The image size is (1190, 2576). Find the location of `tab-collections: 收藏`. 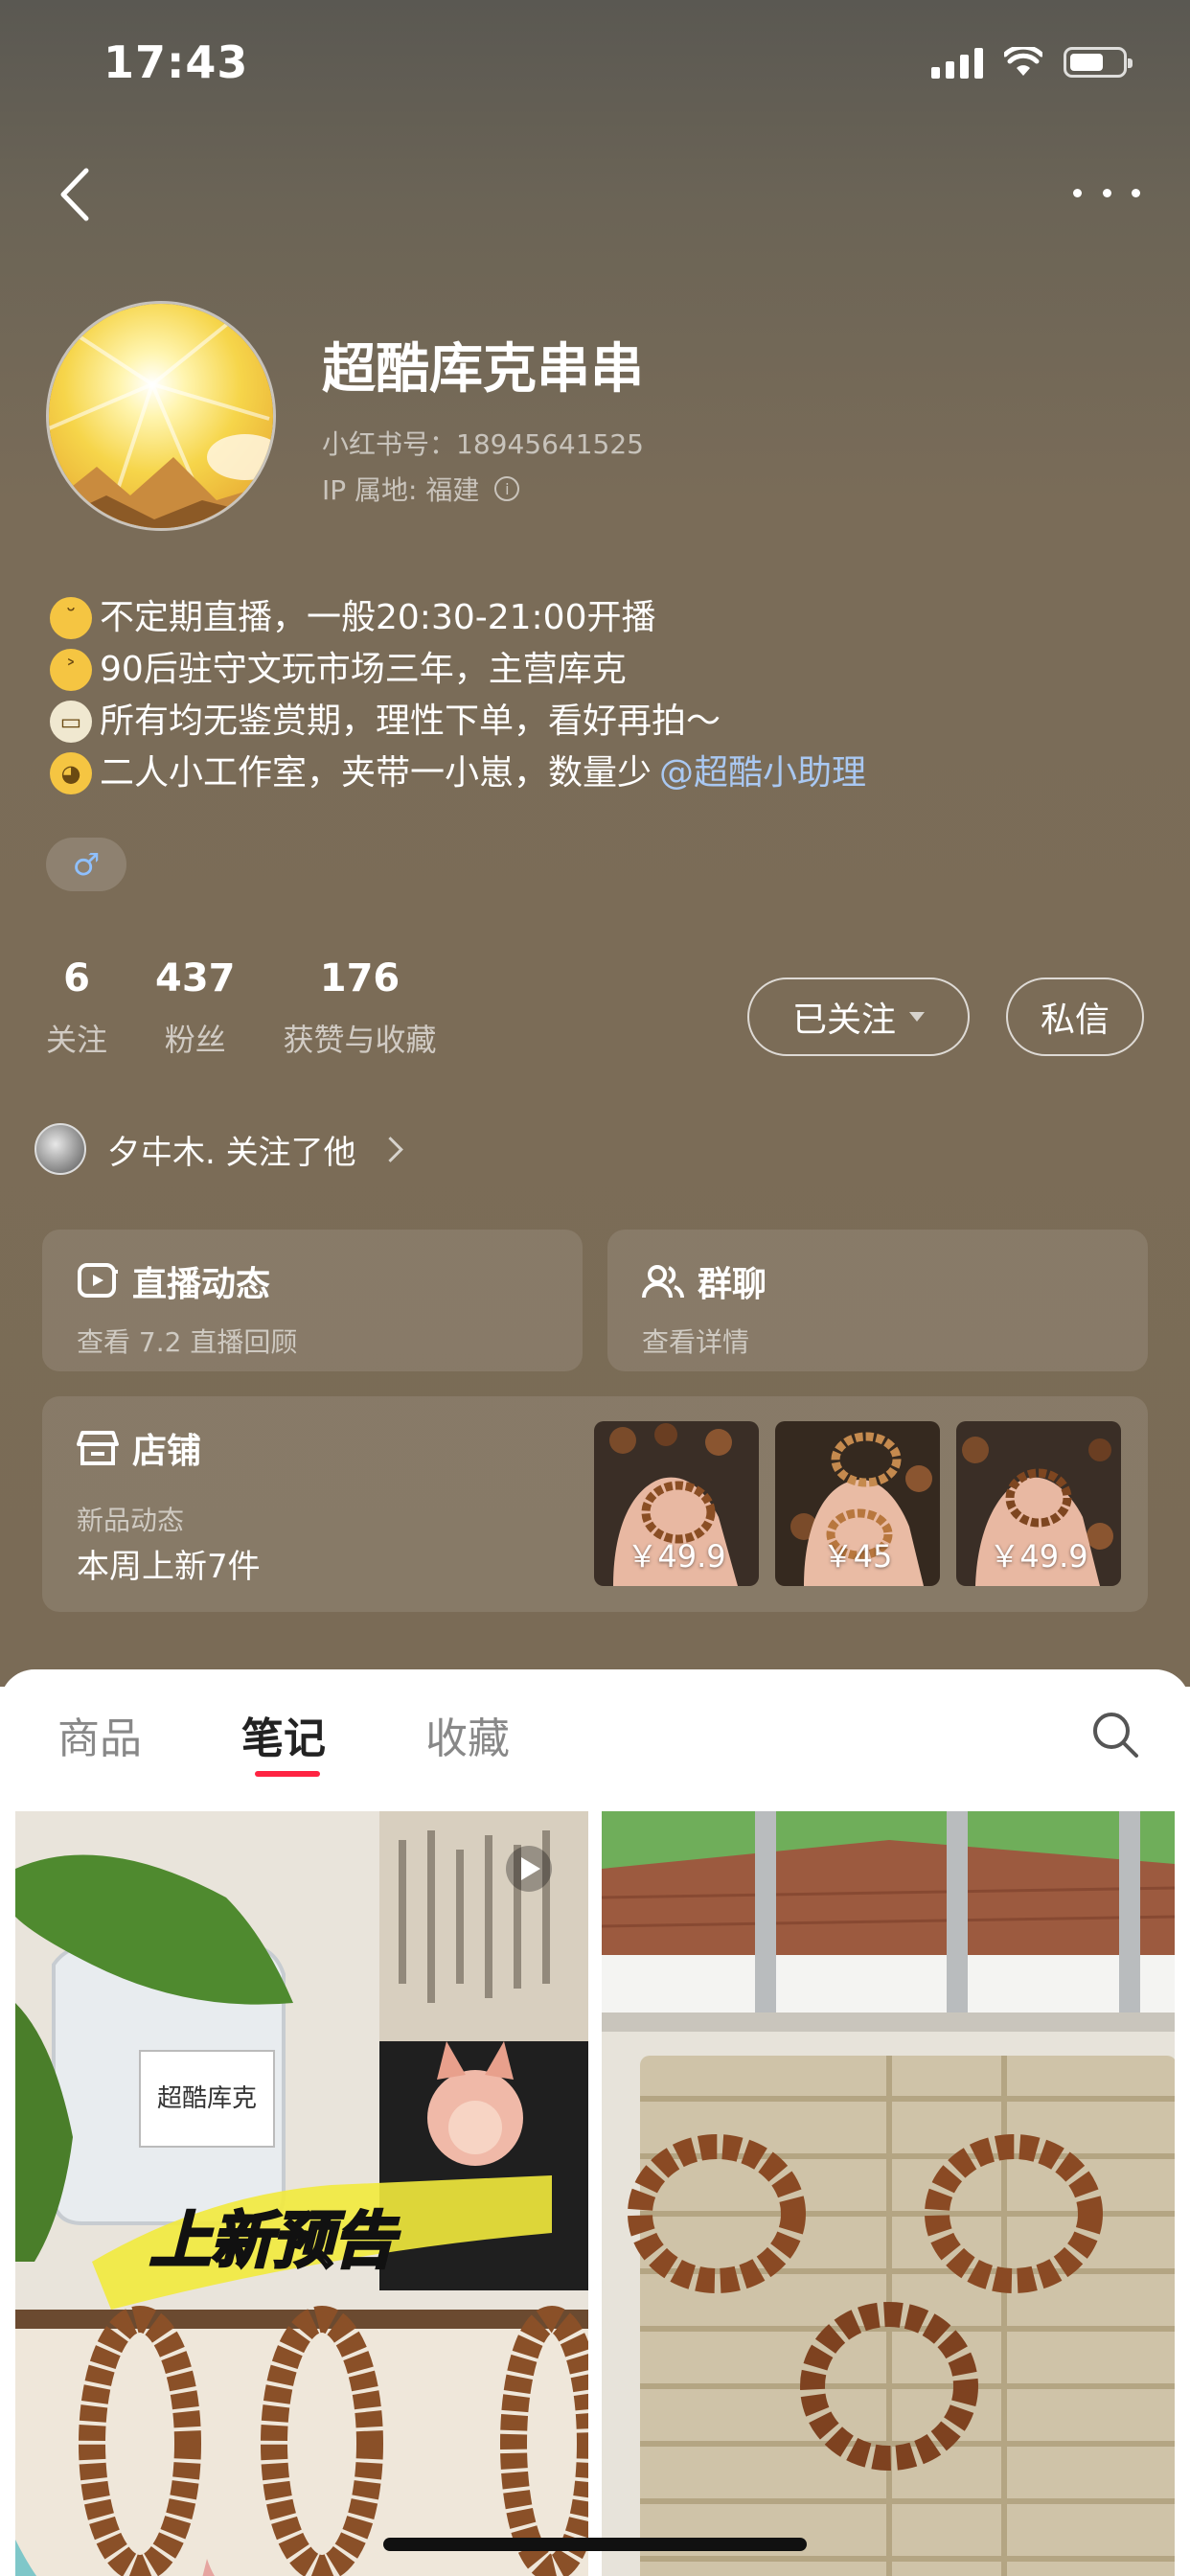

tab-collections: 收藏 is located at coordinates (468, 1734).